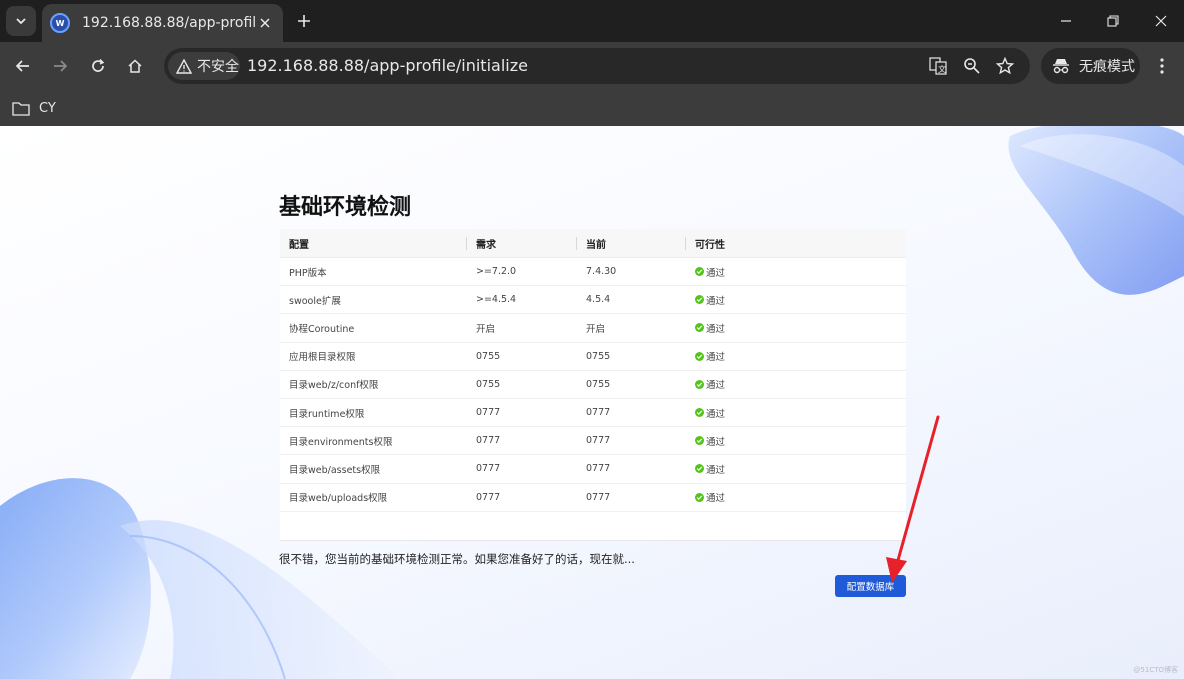 The image size is (1184, 679). What do you see at coordinates (322, 358) in the screenshot?
I see `cell-config: 应用根目录权限` at bounding box center [322, 358].